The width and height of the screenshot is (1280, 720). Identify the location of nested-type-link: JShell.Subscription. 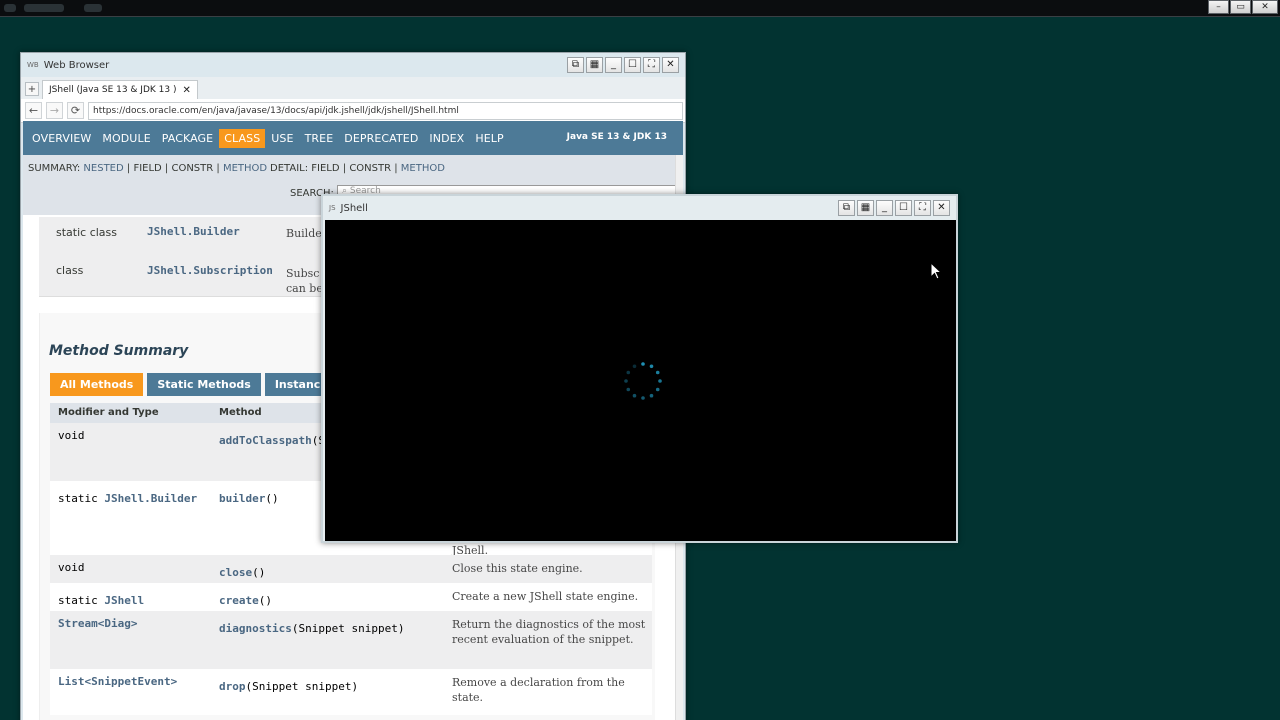
(210, 270).